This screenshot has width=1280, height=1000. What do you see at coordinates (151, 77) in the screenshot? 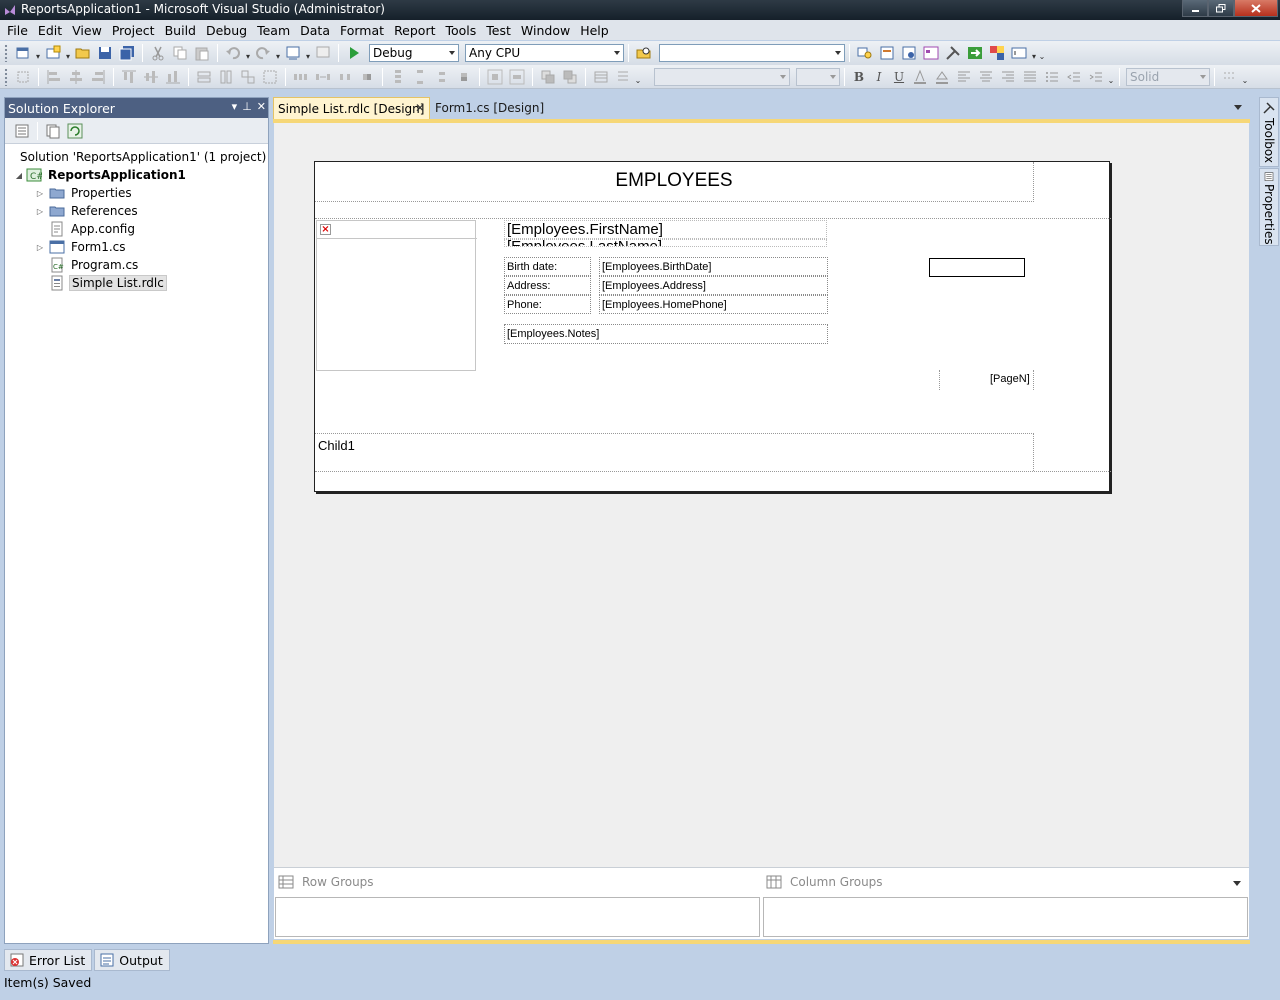
I see `align-middles-button` at bounding box center [151, 77].